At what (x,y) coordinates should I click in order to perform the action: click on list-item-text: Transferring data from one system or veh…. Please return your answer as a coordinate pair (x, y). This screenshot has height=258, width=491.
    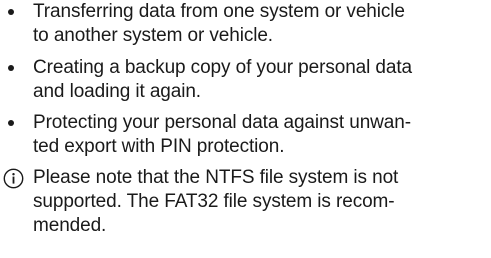
    Looking at the image, I should click on (219, 23).